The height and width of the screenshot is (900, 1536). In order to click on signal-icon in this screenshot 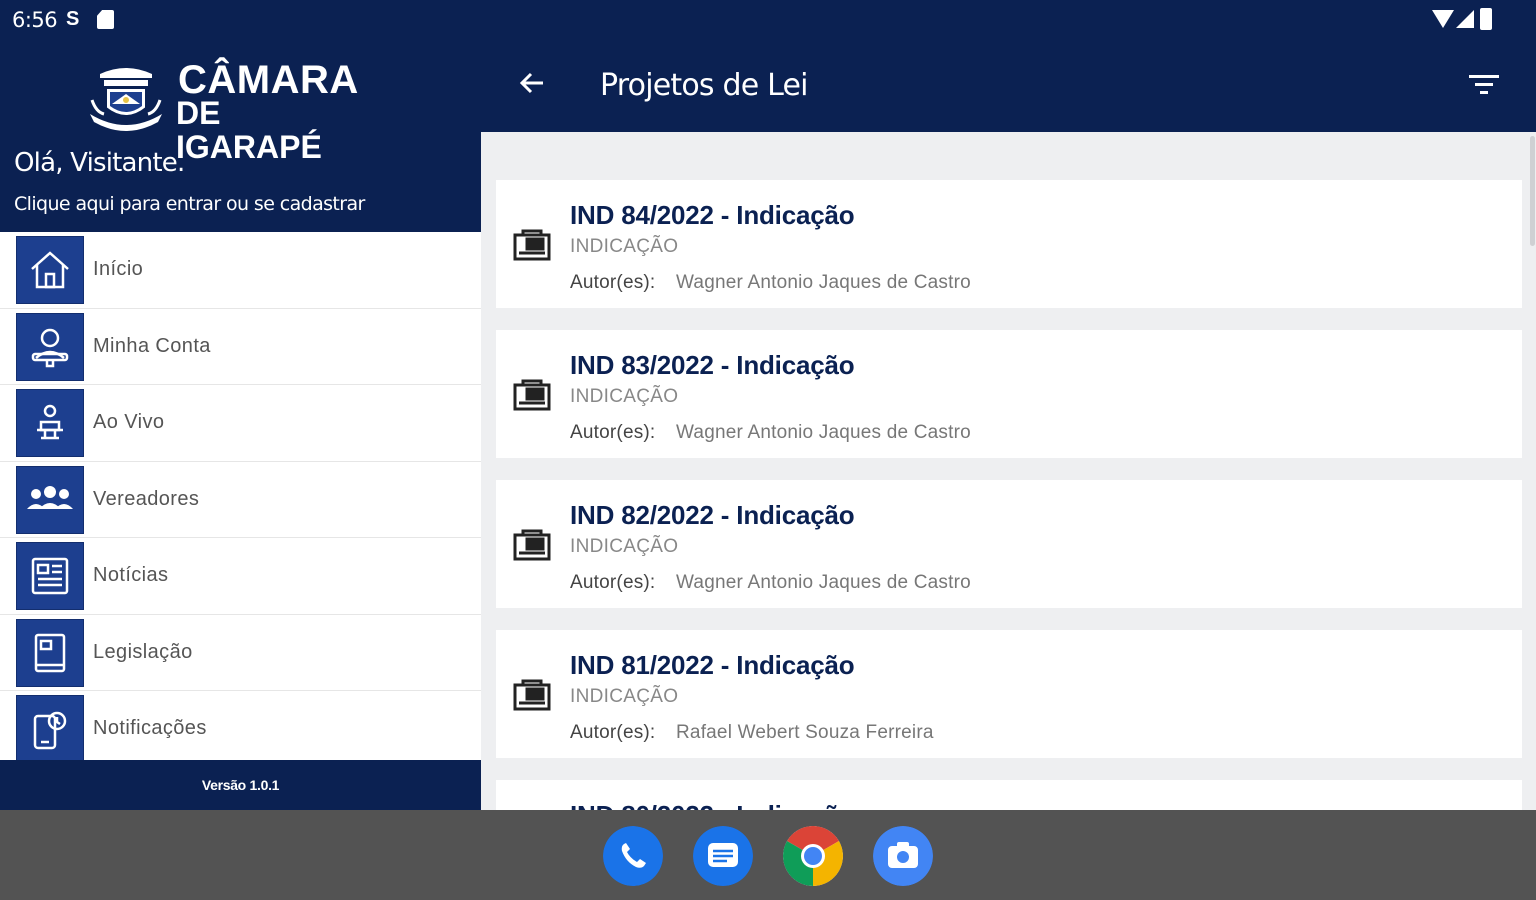, I will do `click(1465, 19)`.